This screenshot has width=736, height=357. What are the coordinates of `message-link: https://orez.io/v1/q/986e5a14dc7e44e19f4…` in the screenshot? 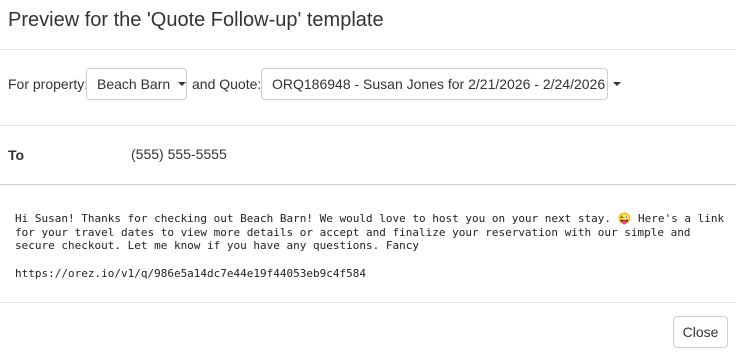 It's located at (190, 273).